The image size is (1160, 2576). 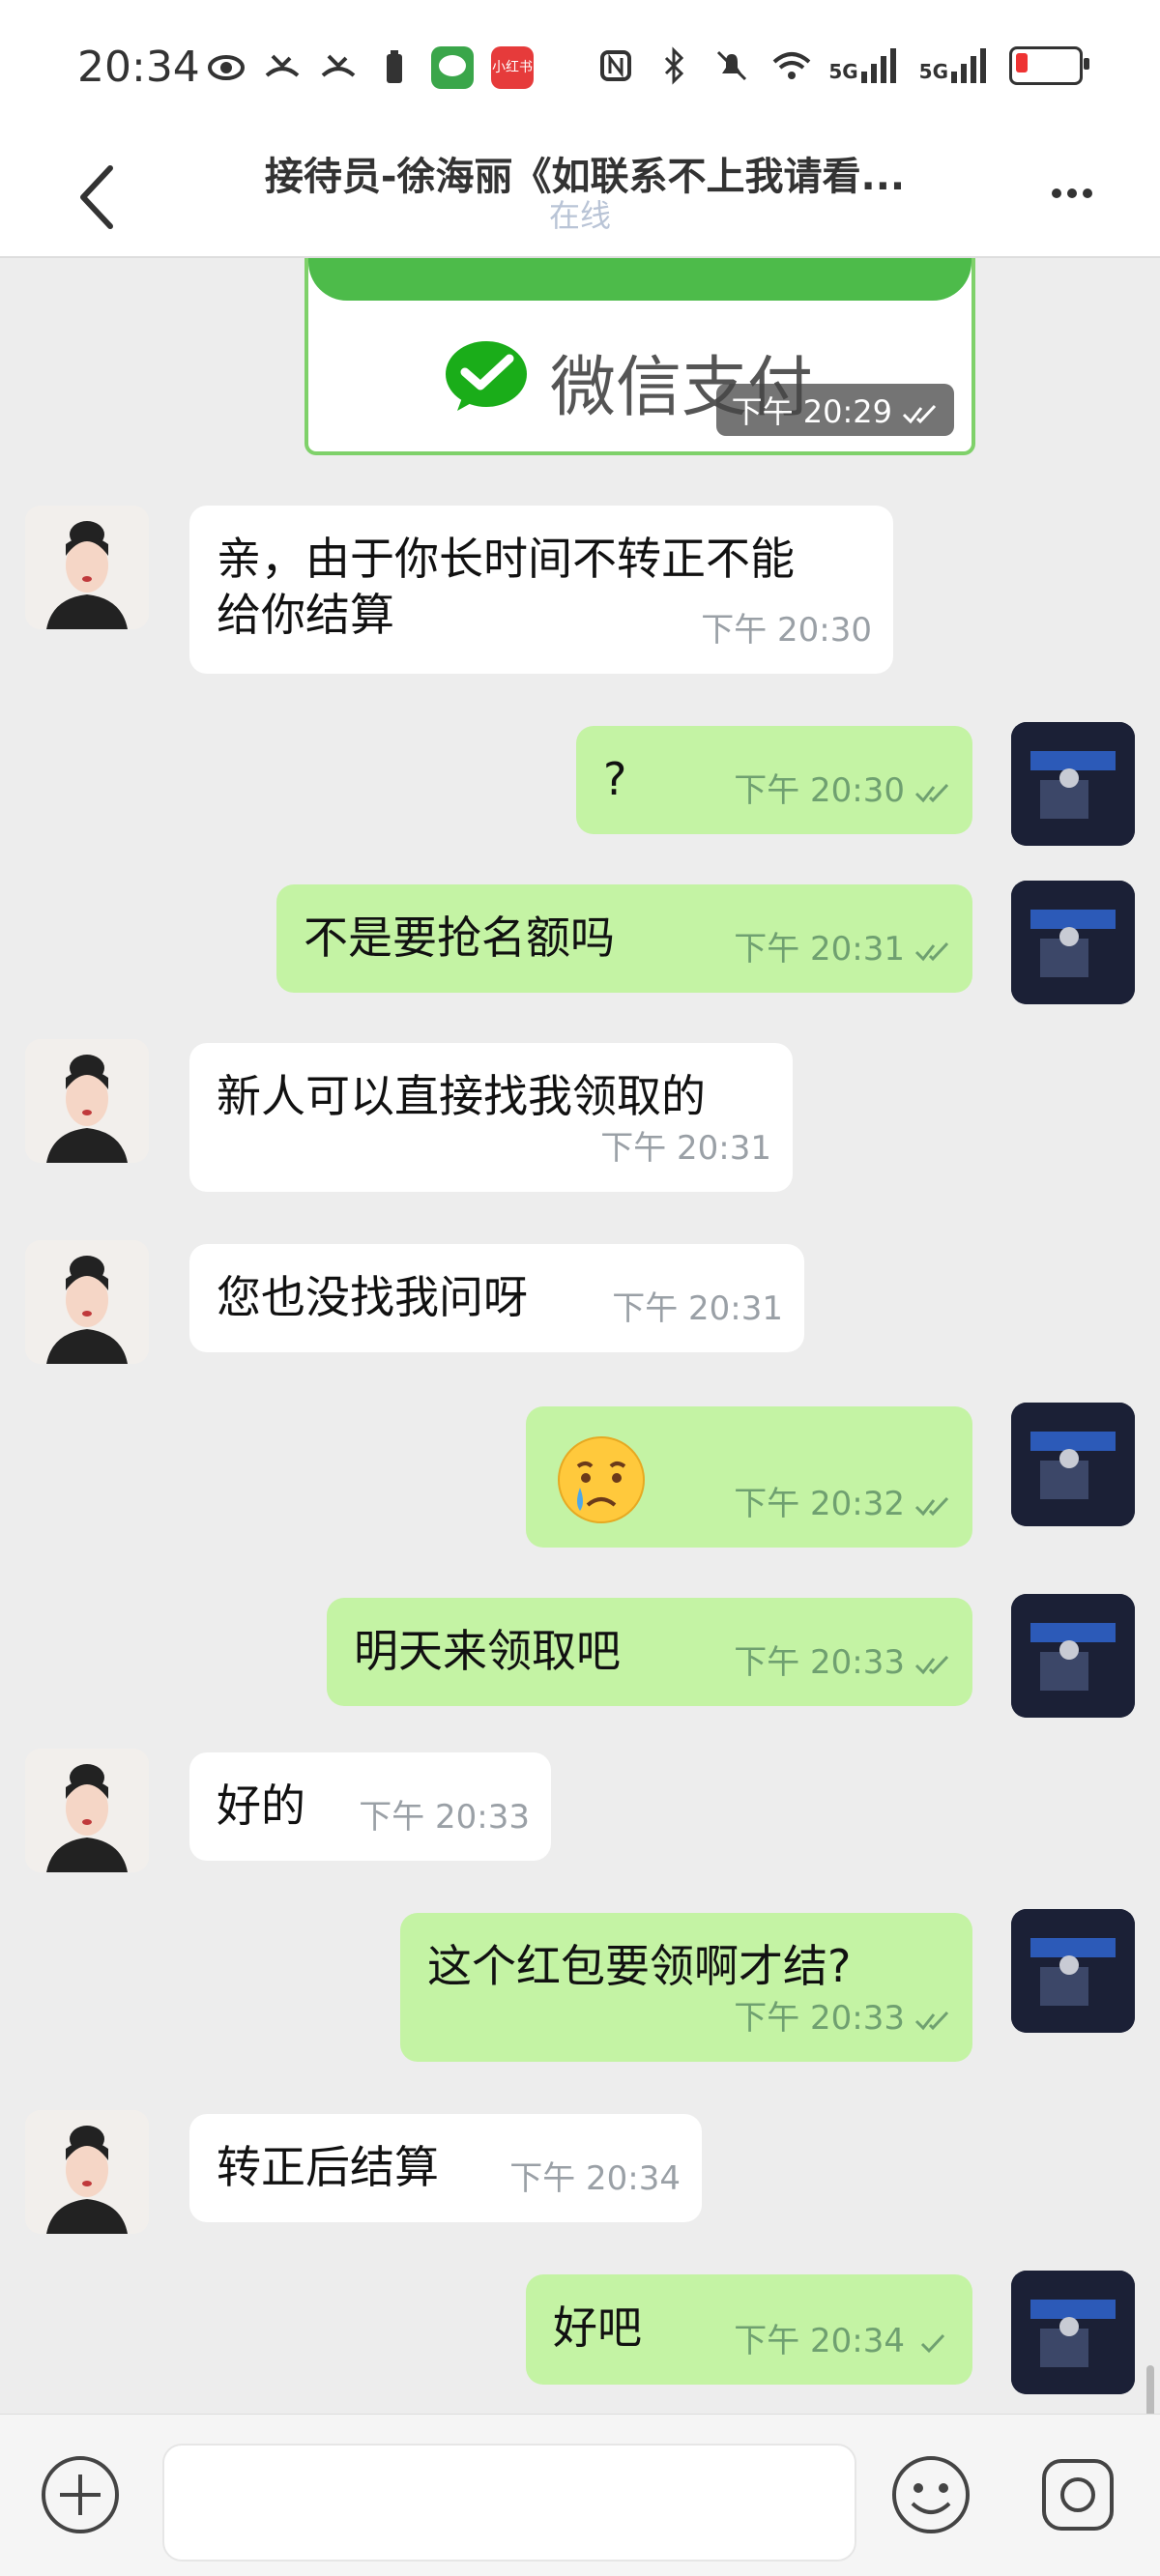 I want to click on more-dots-icon, so click(x=1056, y=193).